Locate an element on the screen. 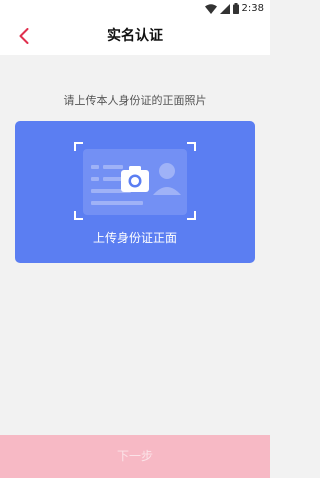  battery-icon is located at coordinates (235, 8).